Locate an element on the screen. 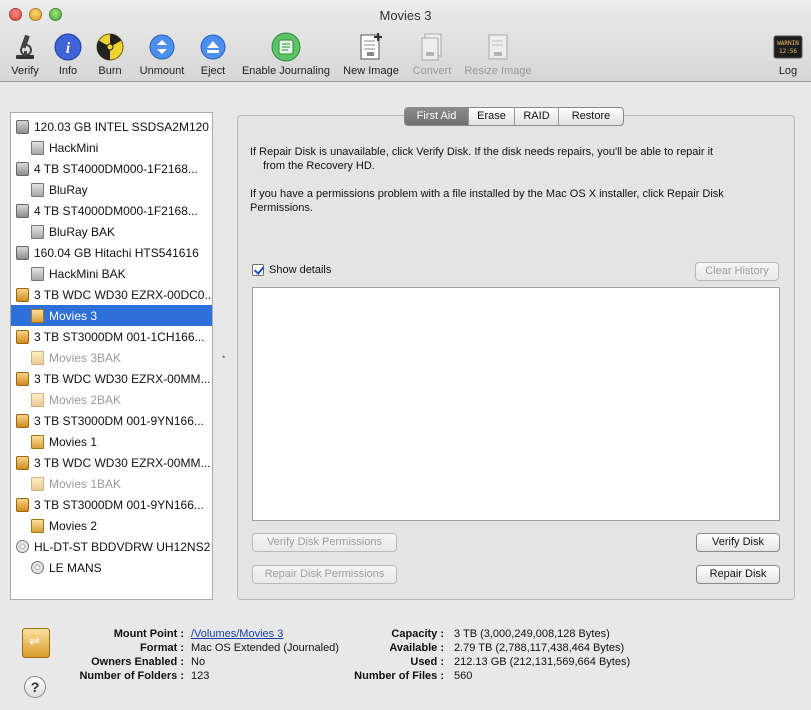 The width and height of the screenshot is (811, 710). new-image-label: New Image is located at coordinates (371, 71).